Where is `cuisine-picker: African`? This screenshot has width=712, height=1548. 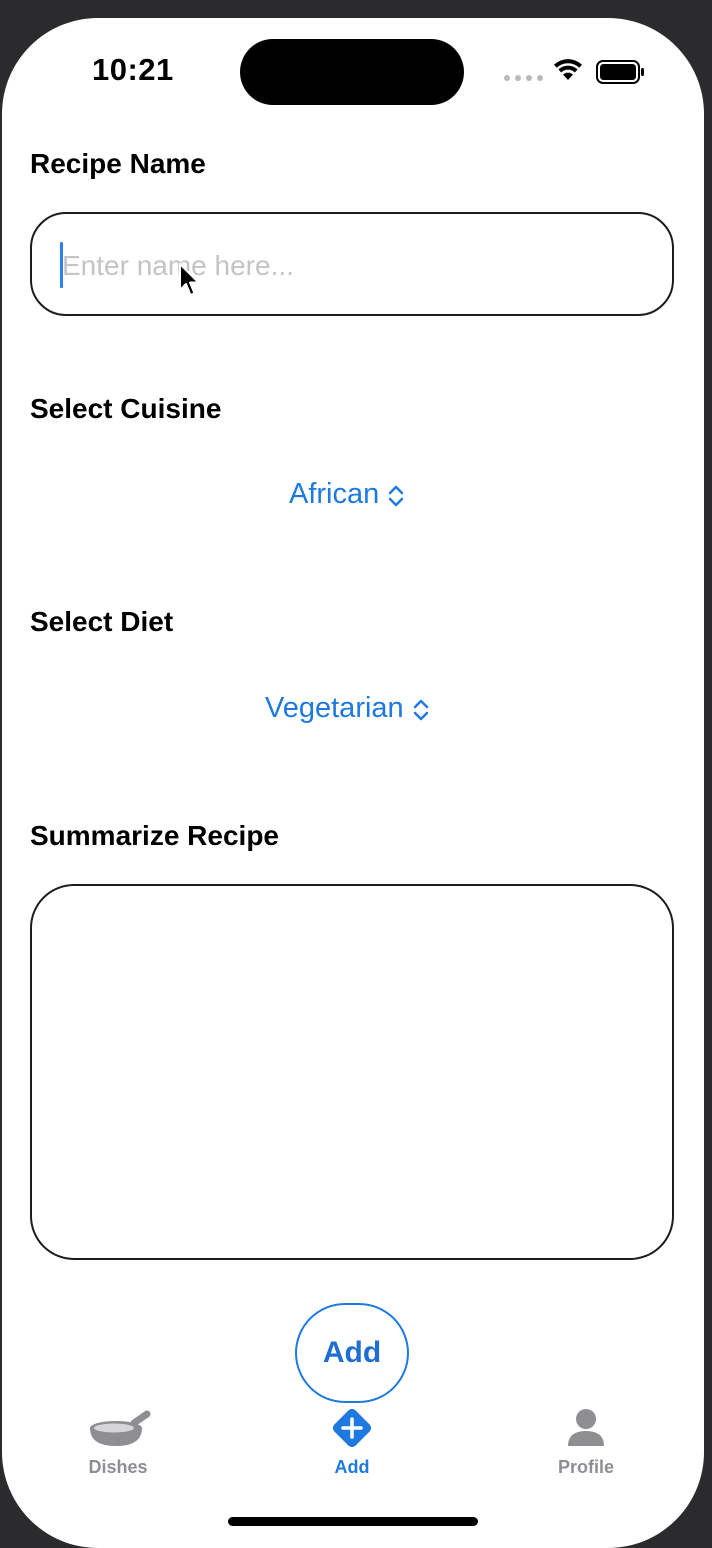 cuisine-picker: African is located at coordinates (347, 494).